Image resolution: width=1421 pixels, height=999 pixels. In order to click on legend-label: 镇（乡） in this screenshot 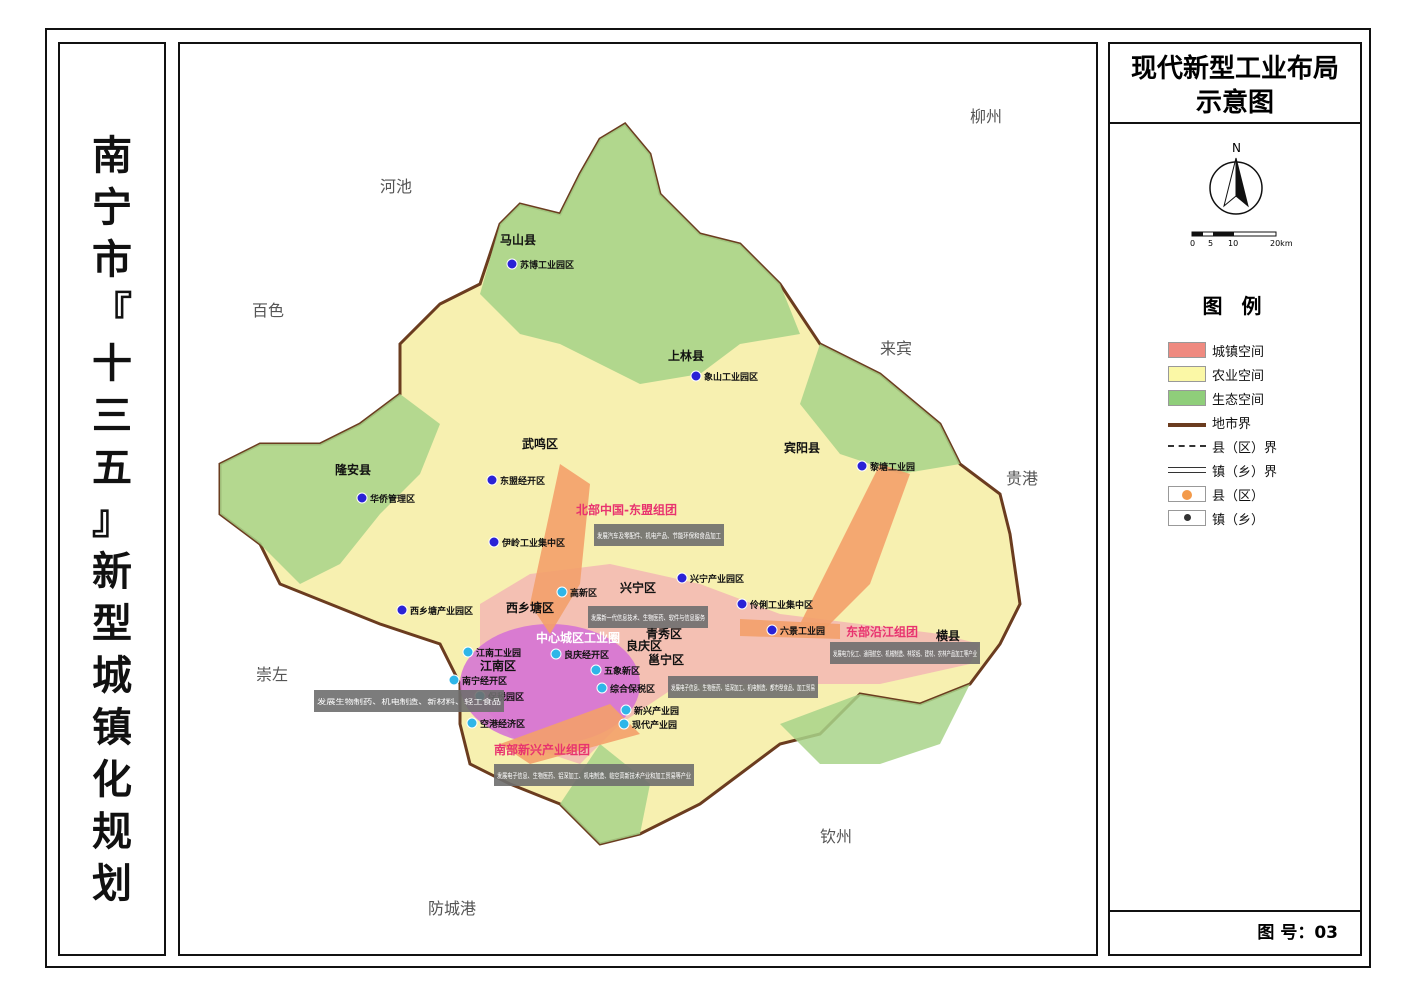, I will do `click(1238, 520)`.